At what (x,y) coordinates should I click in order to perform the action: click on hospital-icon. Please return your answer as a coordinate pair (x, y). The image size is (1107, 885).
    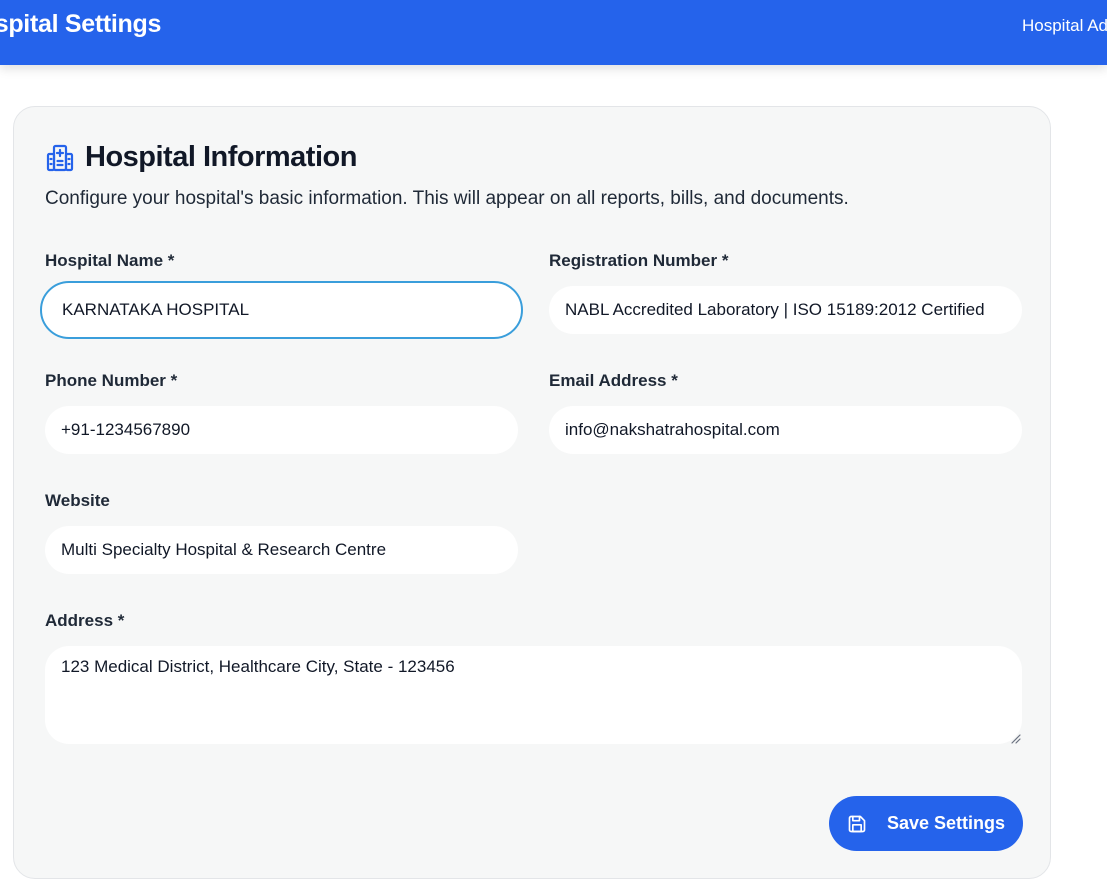
    Looking at the image, I should click on (60, 157).